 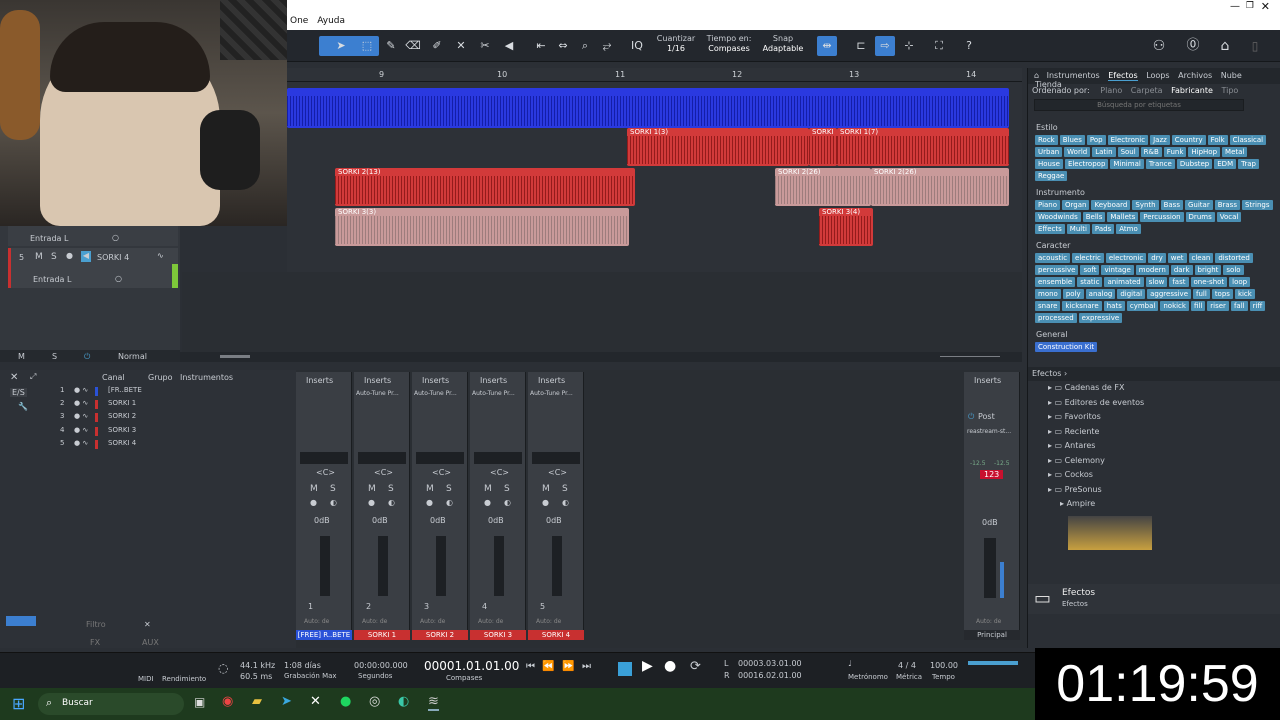 What do you see at coordinates (1174, 306) in the screenshot?
I see `tag-caracter: nokick` at bounding box center [1174, 306].